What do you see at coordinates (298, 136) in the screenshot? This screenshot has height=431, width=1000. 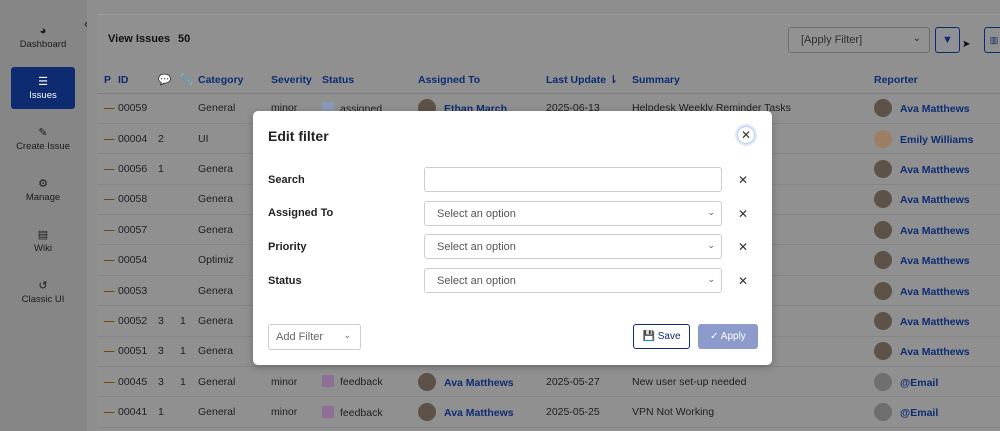 I see `modal-title: Edit filter` at bounding box center [298, 136].